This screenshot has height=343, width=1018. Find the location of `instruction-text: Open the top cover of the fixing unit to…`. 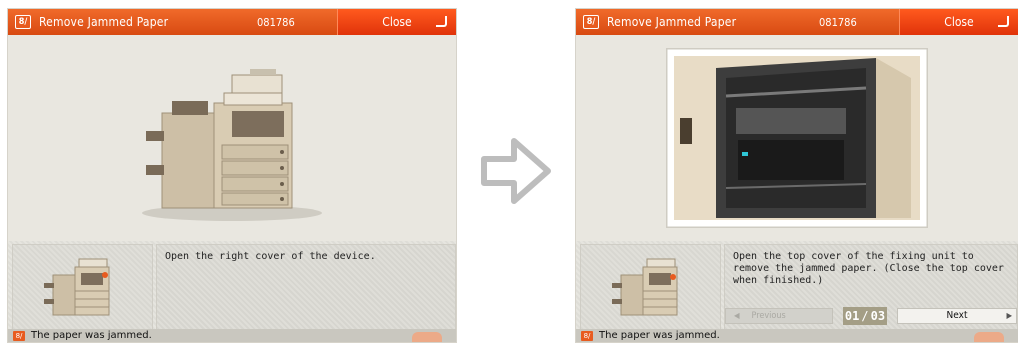

instruction-text: Open the top cover of the fixing unit to… is located at coordinates (868, 268).